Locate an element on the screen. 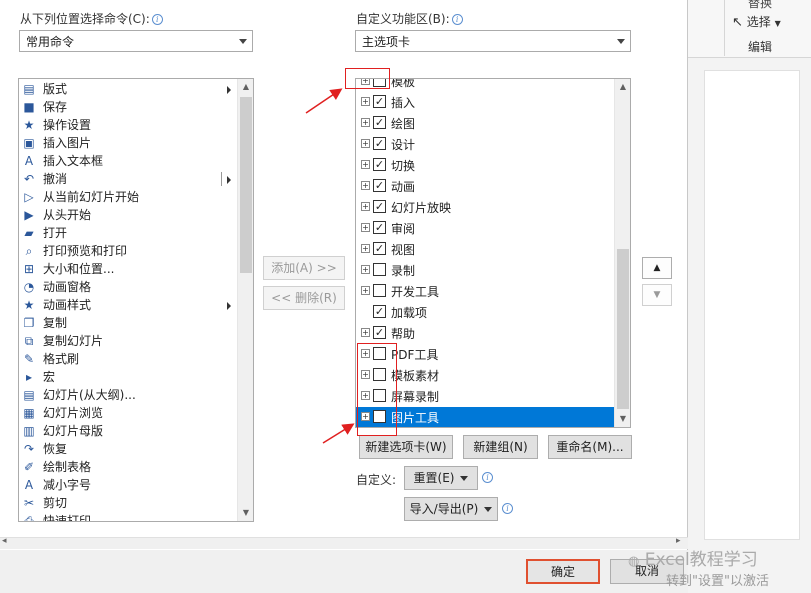  annotation-arrows is located at coordinates (330, 266).